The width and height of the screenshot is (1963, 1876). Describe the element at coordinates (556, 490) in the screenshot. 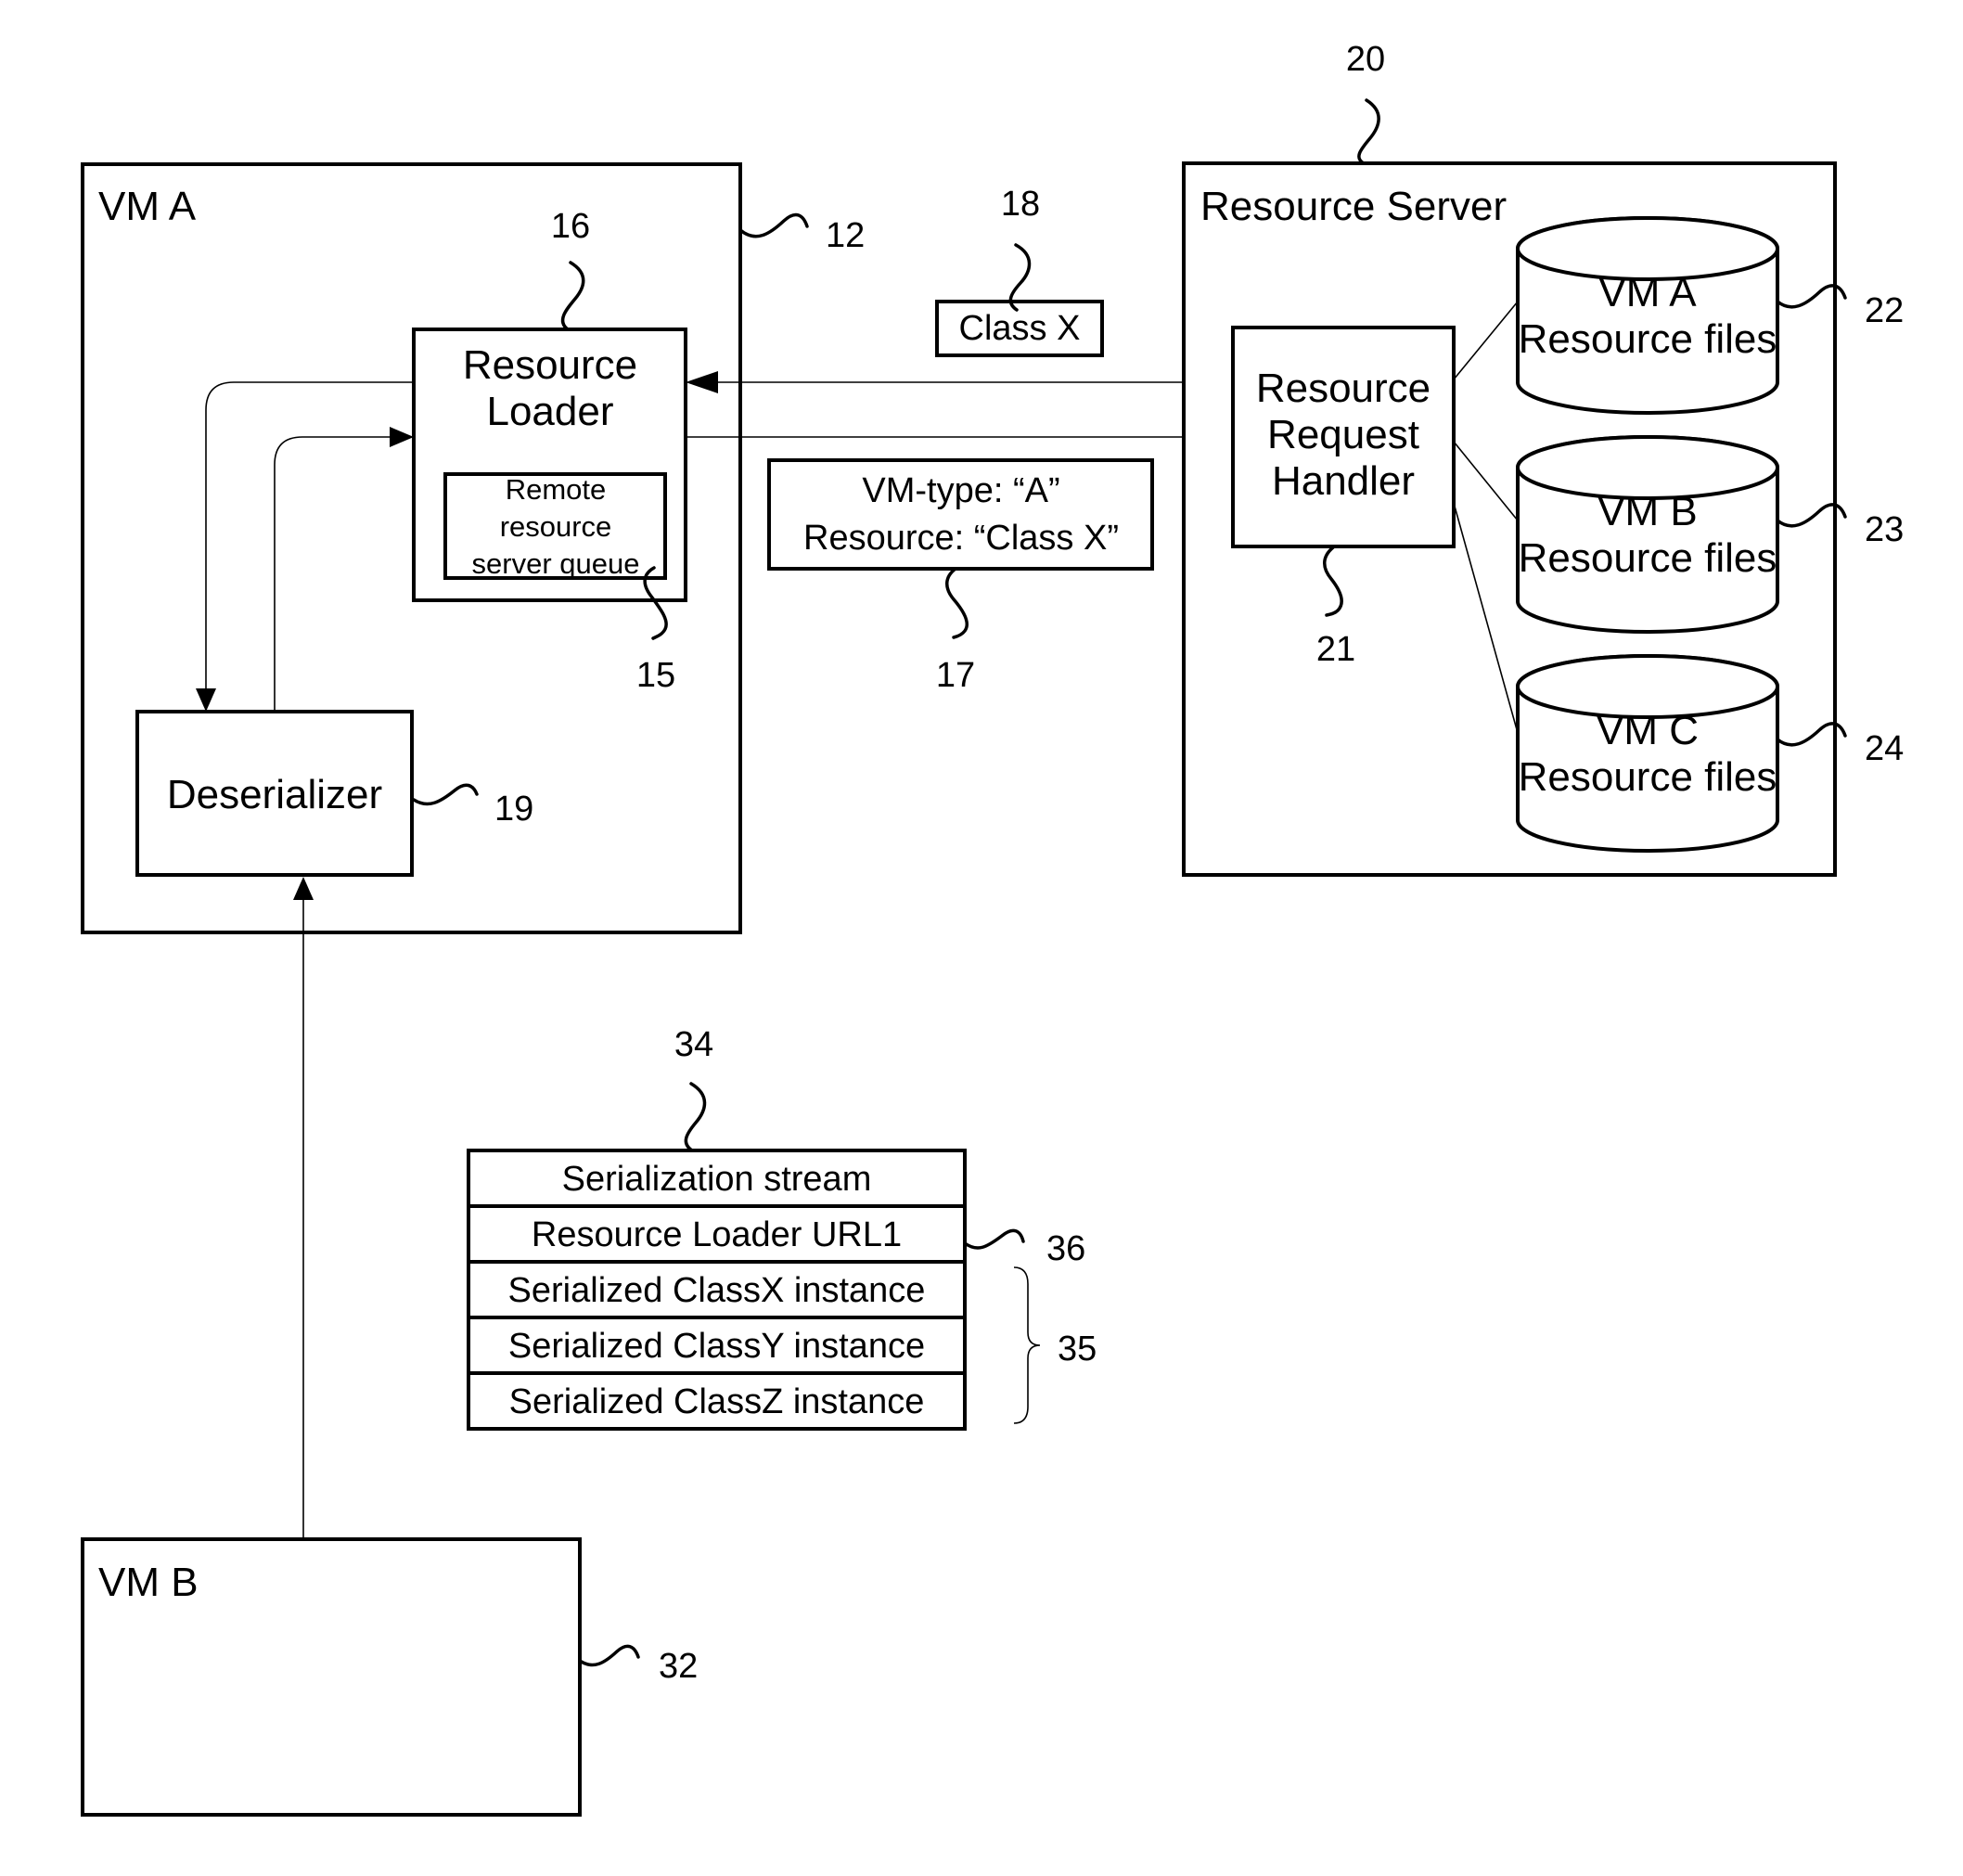

I see `queue-label-line1: Remote` at that location.